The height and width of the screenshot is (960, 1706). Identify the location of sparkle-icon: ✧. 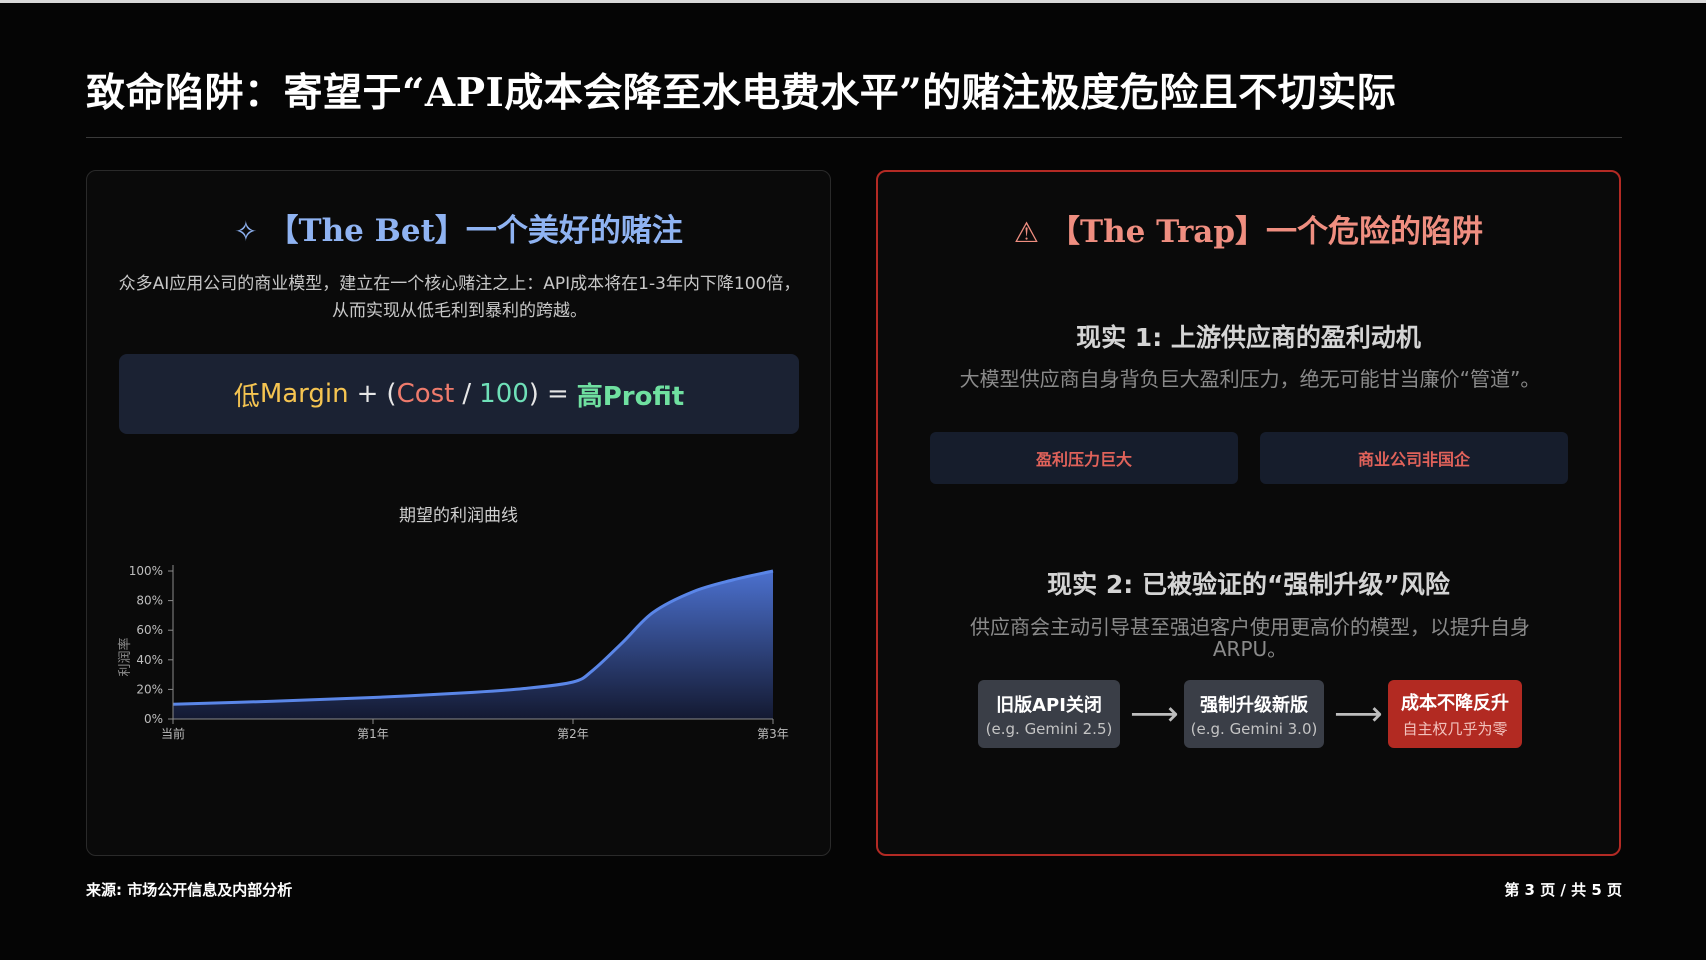
(246, 231).